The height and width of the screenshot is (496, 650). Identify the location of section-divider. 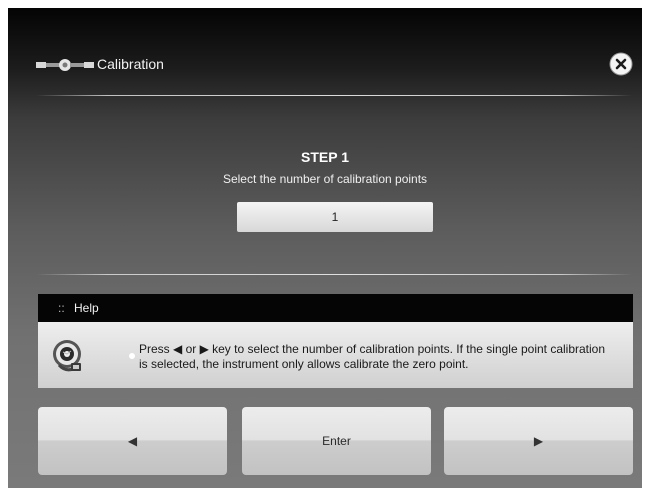
(334, 274).